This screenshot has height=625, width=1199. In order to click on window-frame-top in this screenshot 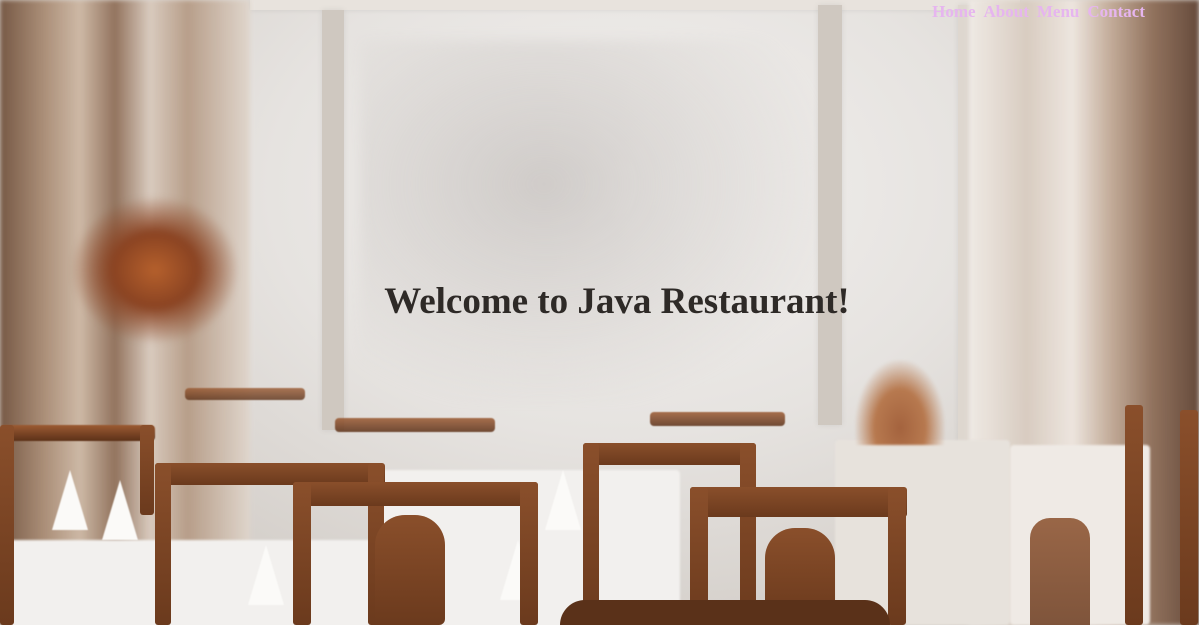, I will do `click(635, 5)`.